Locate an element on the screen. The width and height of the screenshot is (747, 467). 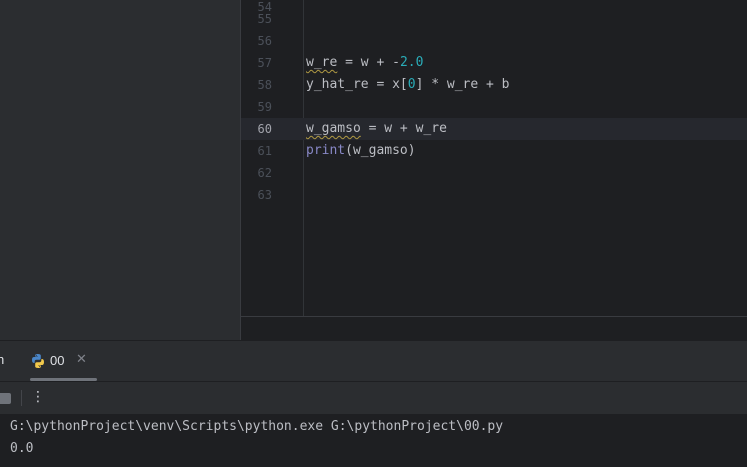
tab-strip: n 00 ✕ is located at coordinates (373, 361).